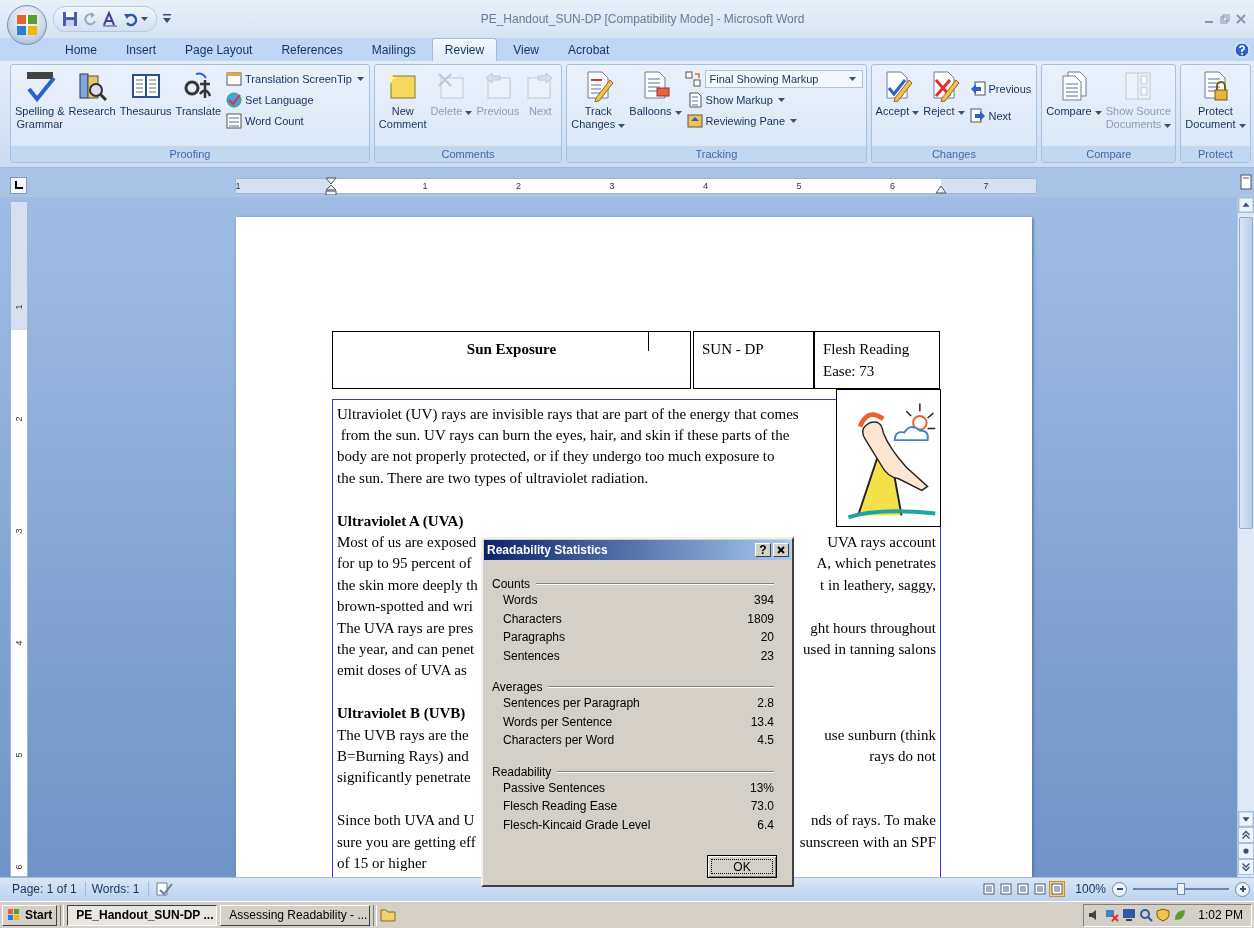 This screenshot has width=1254, height=928. I want to click on text-line: A, which penetrates, so click(876, 564).